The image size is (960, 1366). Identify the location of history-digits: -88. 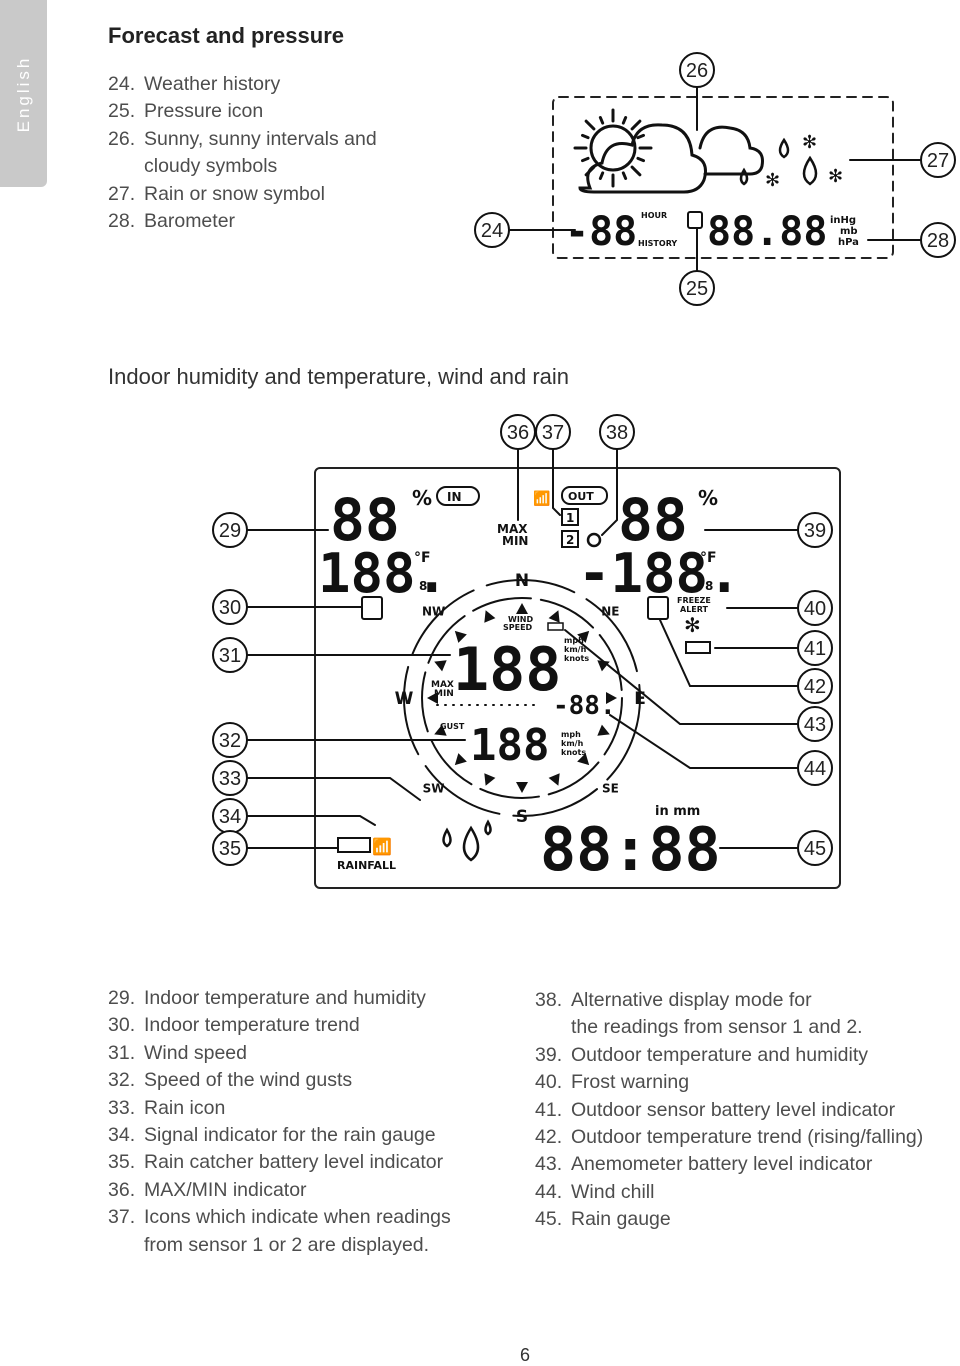
(601, 232).